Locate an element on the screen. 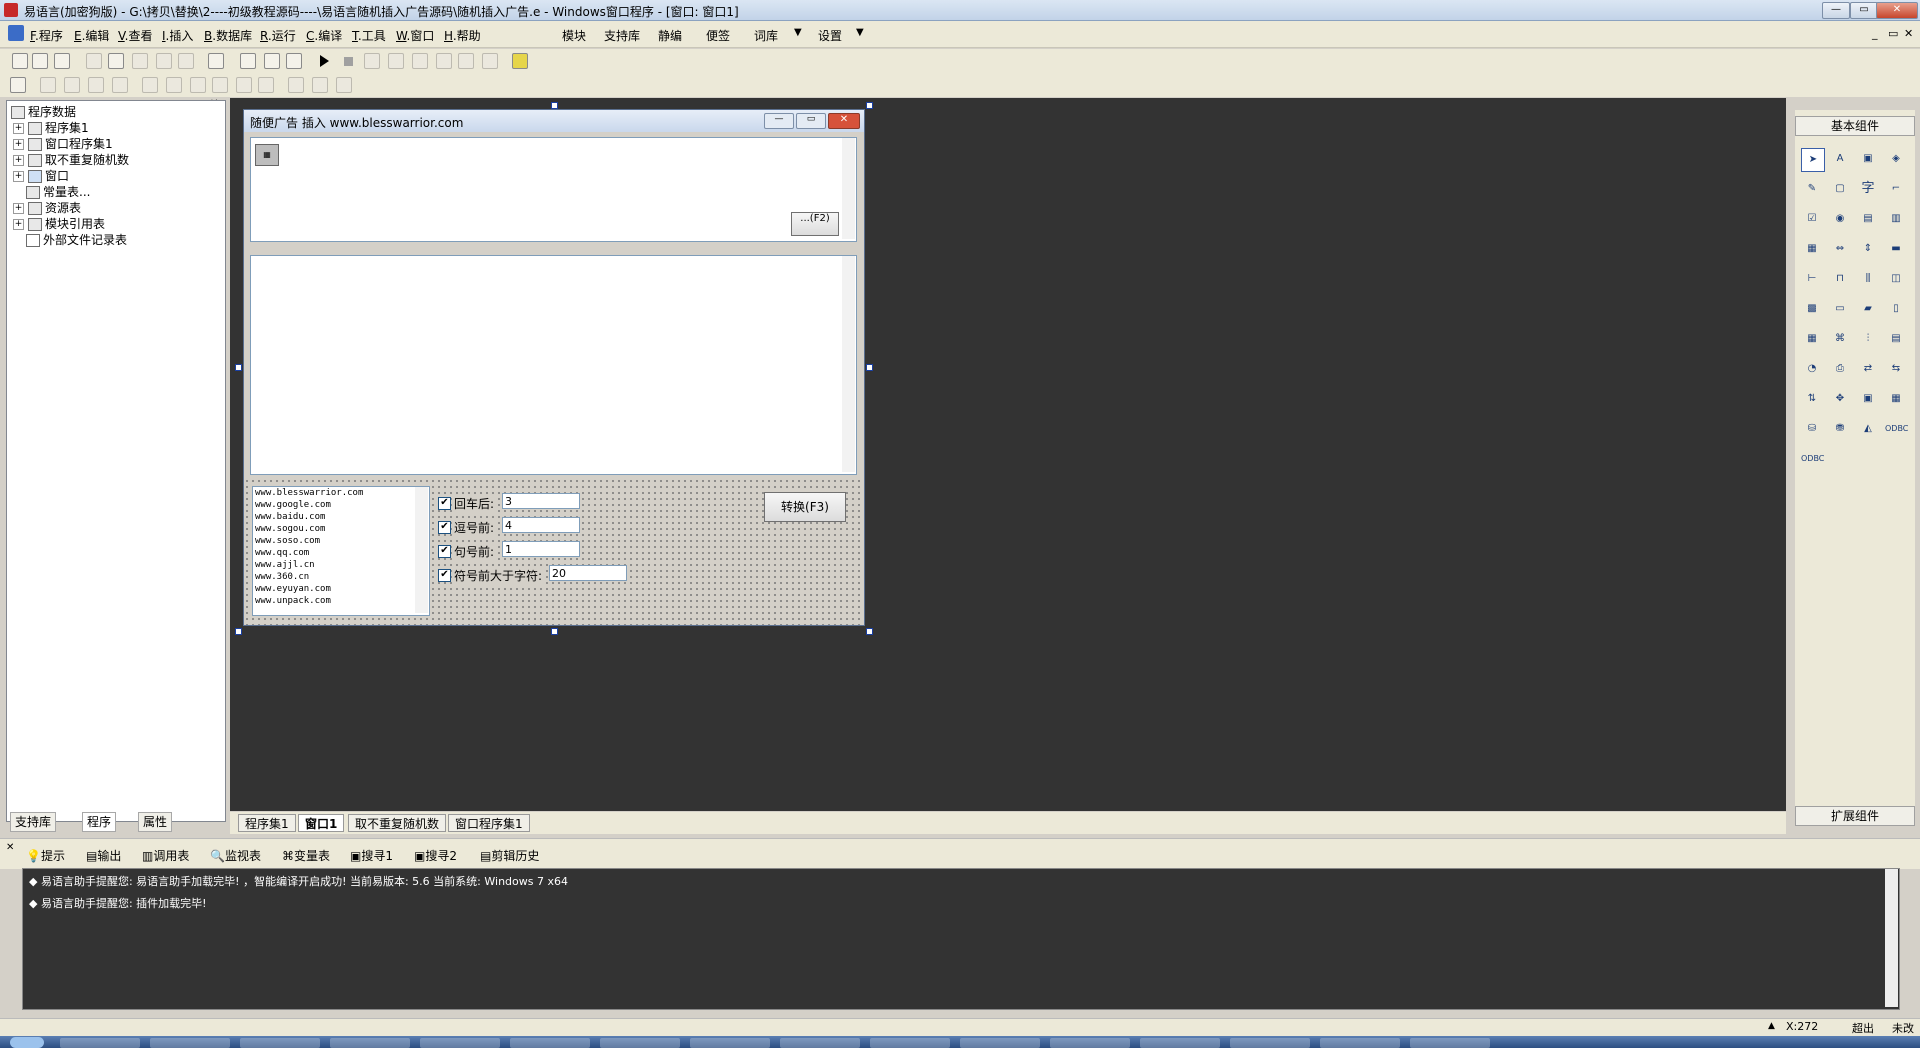 Image resolution: width=1920 pixels, height=1048 pixels. output-scrollbar is located at coordinates (1891, 938).